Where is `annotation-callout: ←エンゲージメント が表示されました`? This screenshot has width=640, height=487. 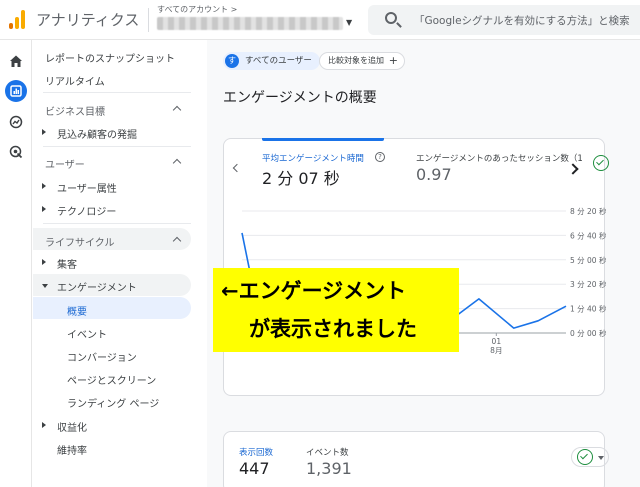
annotation-callout: ←エンゲージメント が表示されました is located at coordinates (336, 310).